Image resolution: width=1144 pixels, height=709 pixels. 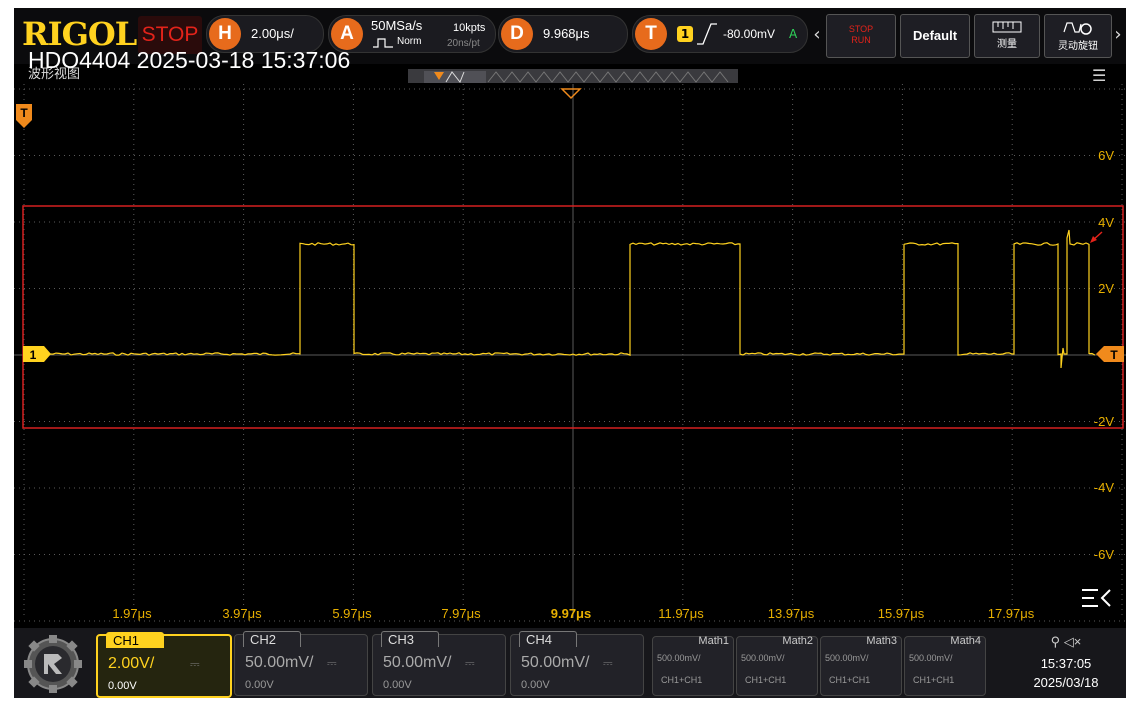 What do you see at coordinates (693, 665) in the screenshot?
I see `math-1-box: Math1 500.00mV/CH1+CH1` at bounding box center [693, 665].